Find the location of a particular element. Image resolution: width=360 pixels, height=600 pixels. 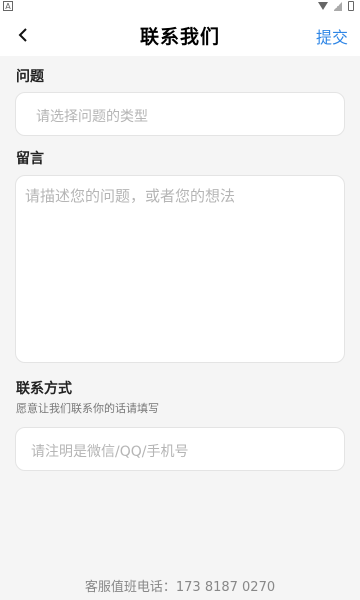

message-placeholder: 请描述您的问题，或者您的想法 is located at coordinates (130, 196).